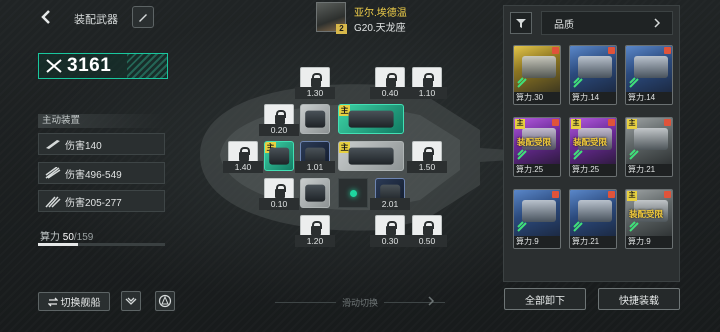 The width and height of the screenshot is (720, 332). Describe the element at coordinates (101, 201) in the screenshot. I see `active-device-row: 伤害205-277` at that location.